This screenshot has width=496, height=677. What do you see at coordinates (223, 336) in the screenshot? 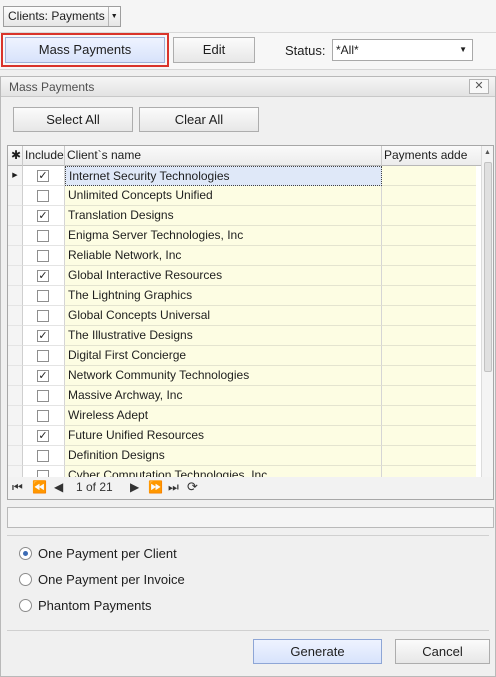
I see `client-name-cell: The Illustrative Designs` at bounding box center [223, 336].